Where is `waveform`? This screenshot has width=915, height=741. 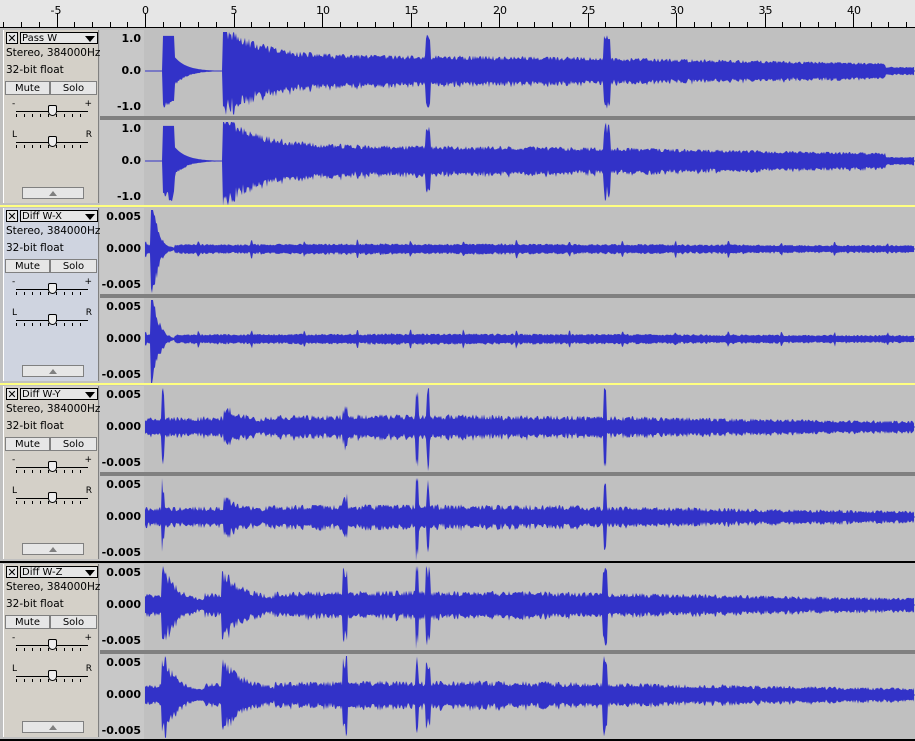
waveform is located at coordinates (530, 342).